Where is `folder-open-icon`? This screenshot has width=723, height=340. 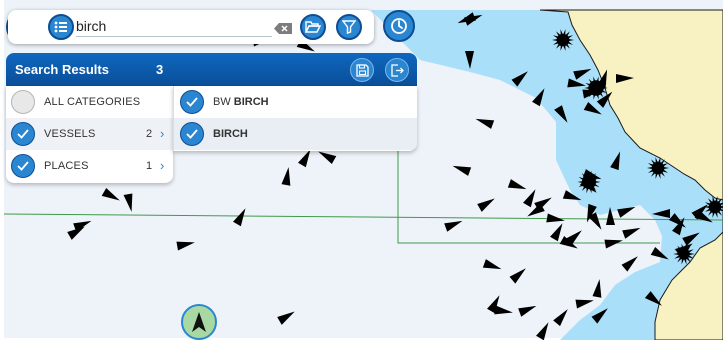 folder-open-icon is located at coordinates (313, 27).